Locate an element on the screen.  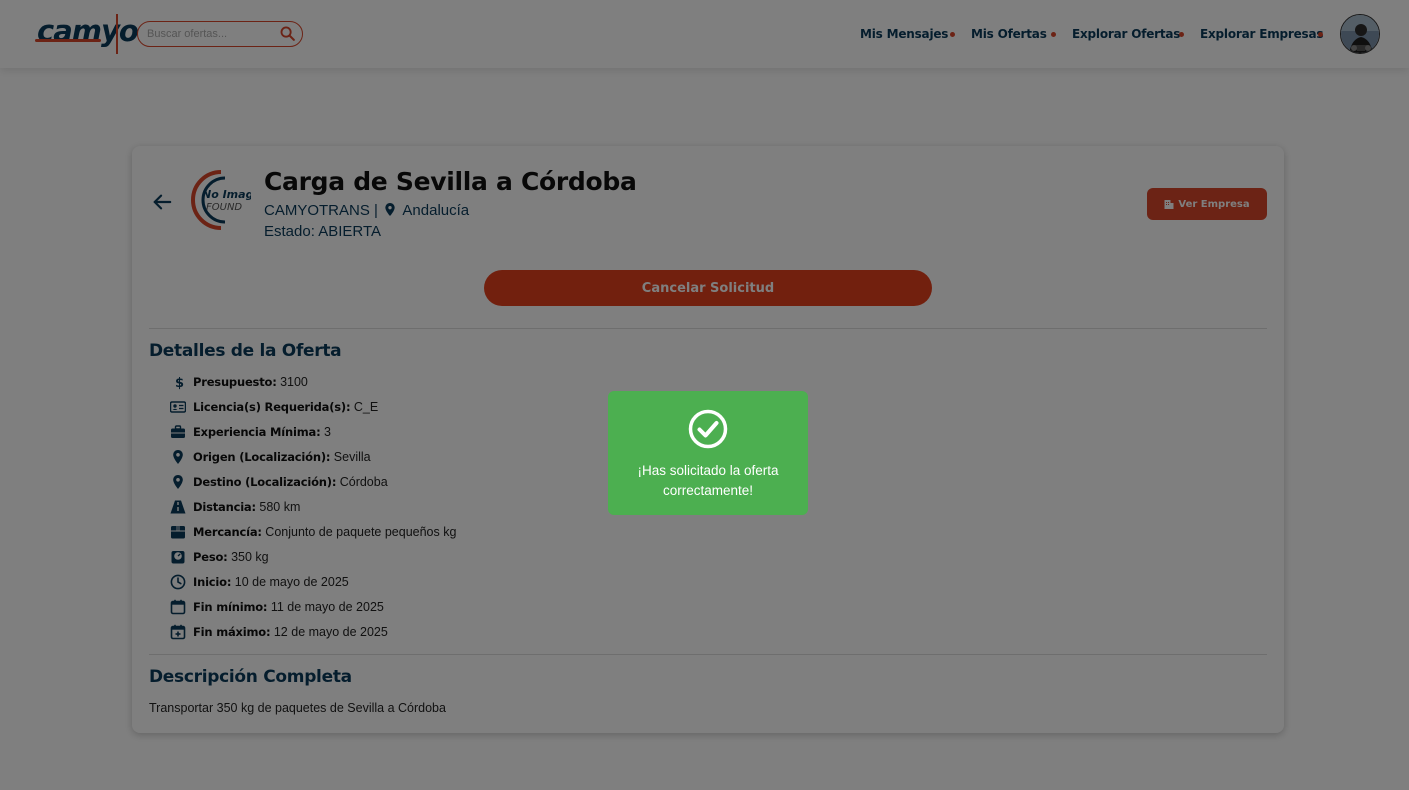
success-toast: ¡Has solicitado la oferta correctamente! is located at coordinates (708, 453).